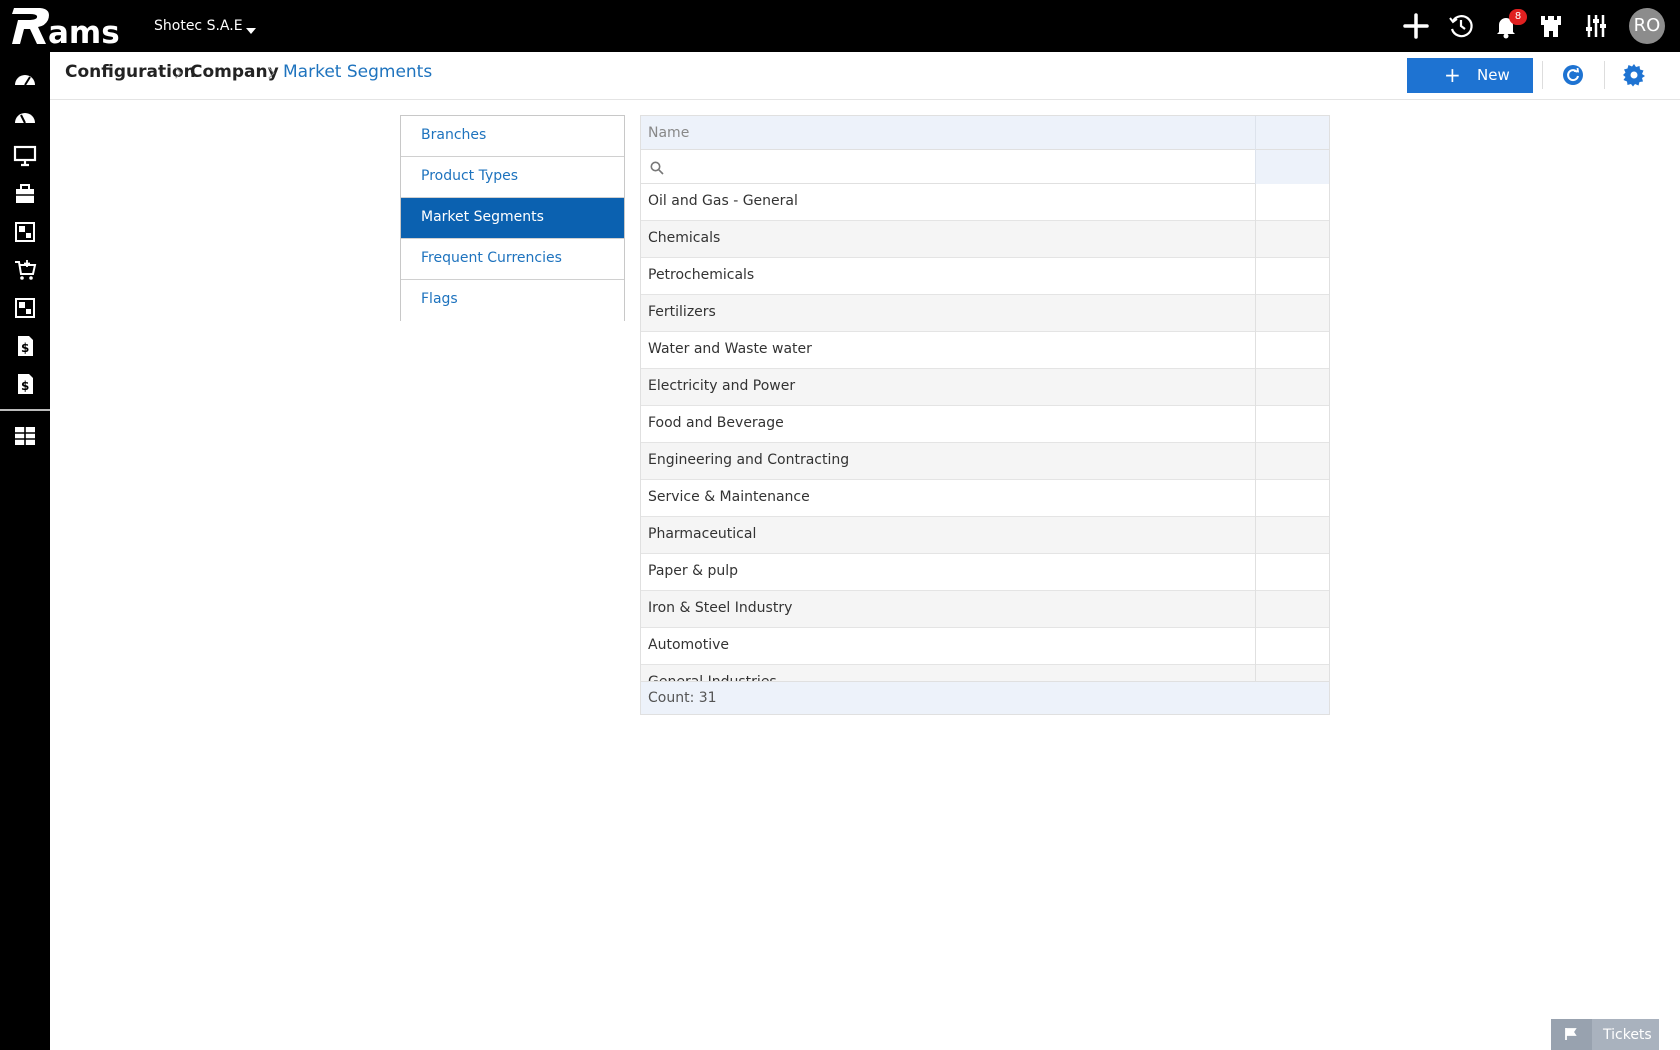  I want to click on row-name-cell: Petrochemicals, so click(701, 275).